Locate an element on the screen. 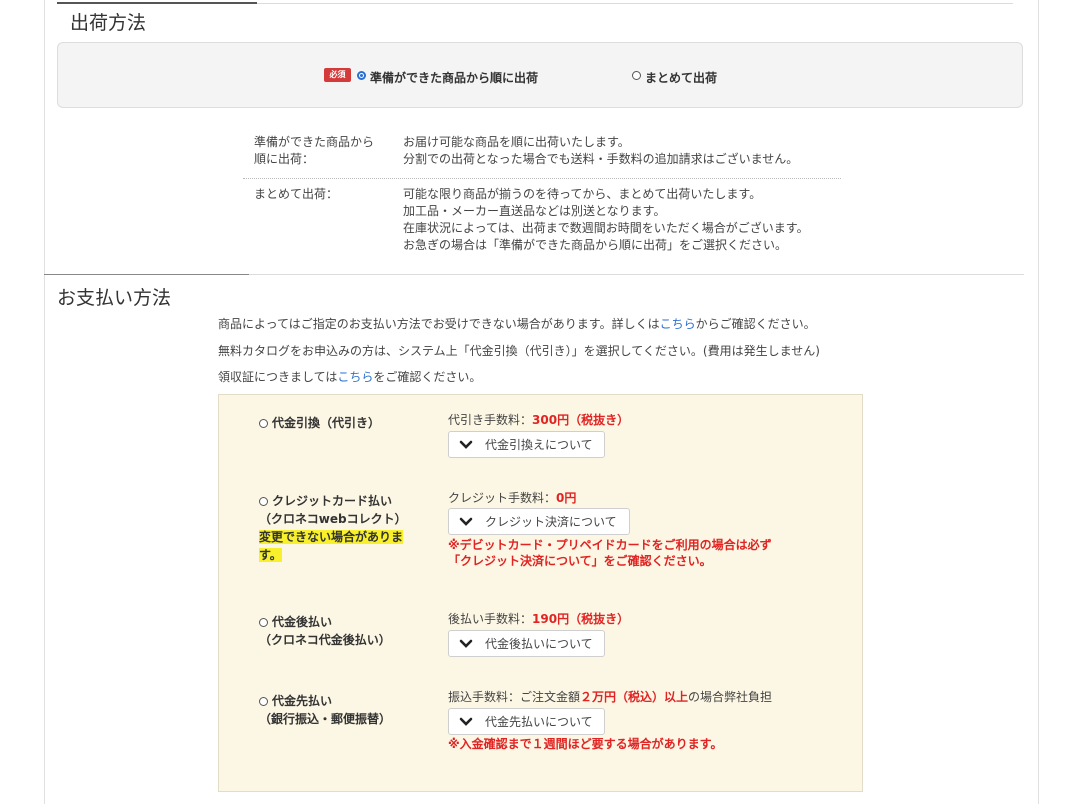 This screenshot has height=804, width=1080. pay-credit-fee-label: クレジット手数料： is located at coordinates (502, 498).